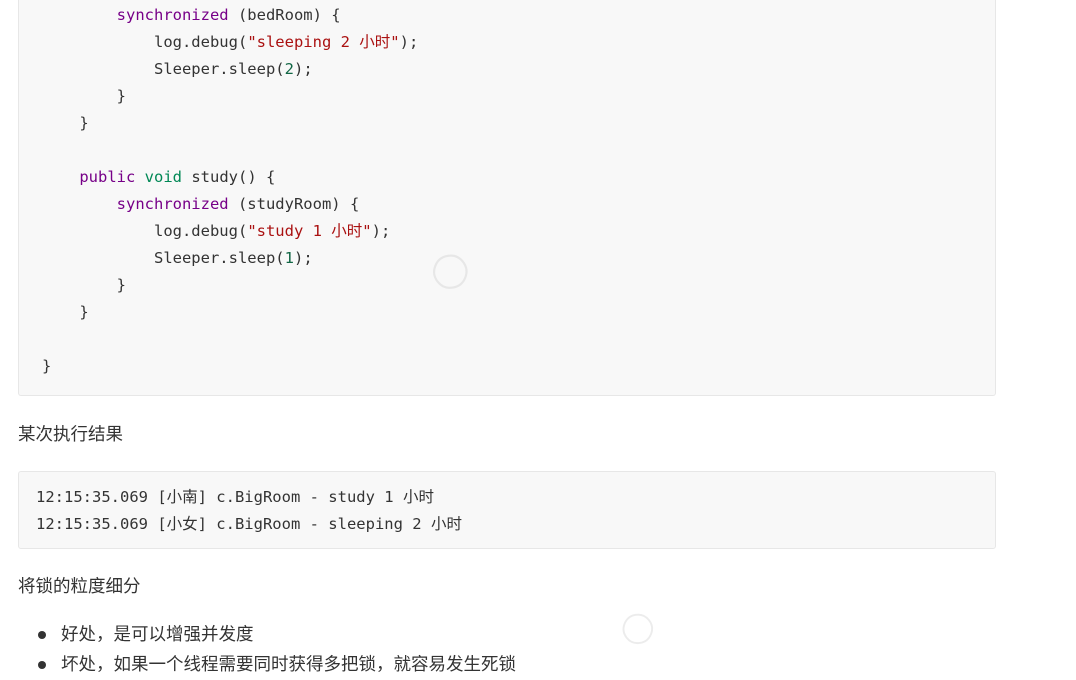 This screenshot has width=1076, height=680. I want to click on code-line: log.debug("sleeping 2 小时");, so click(230, 42).